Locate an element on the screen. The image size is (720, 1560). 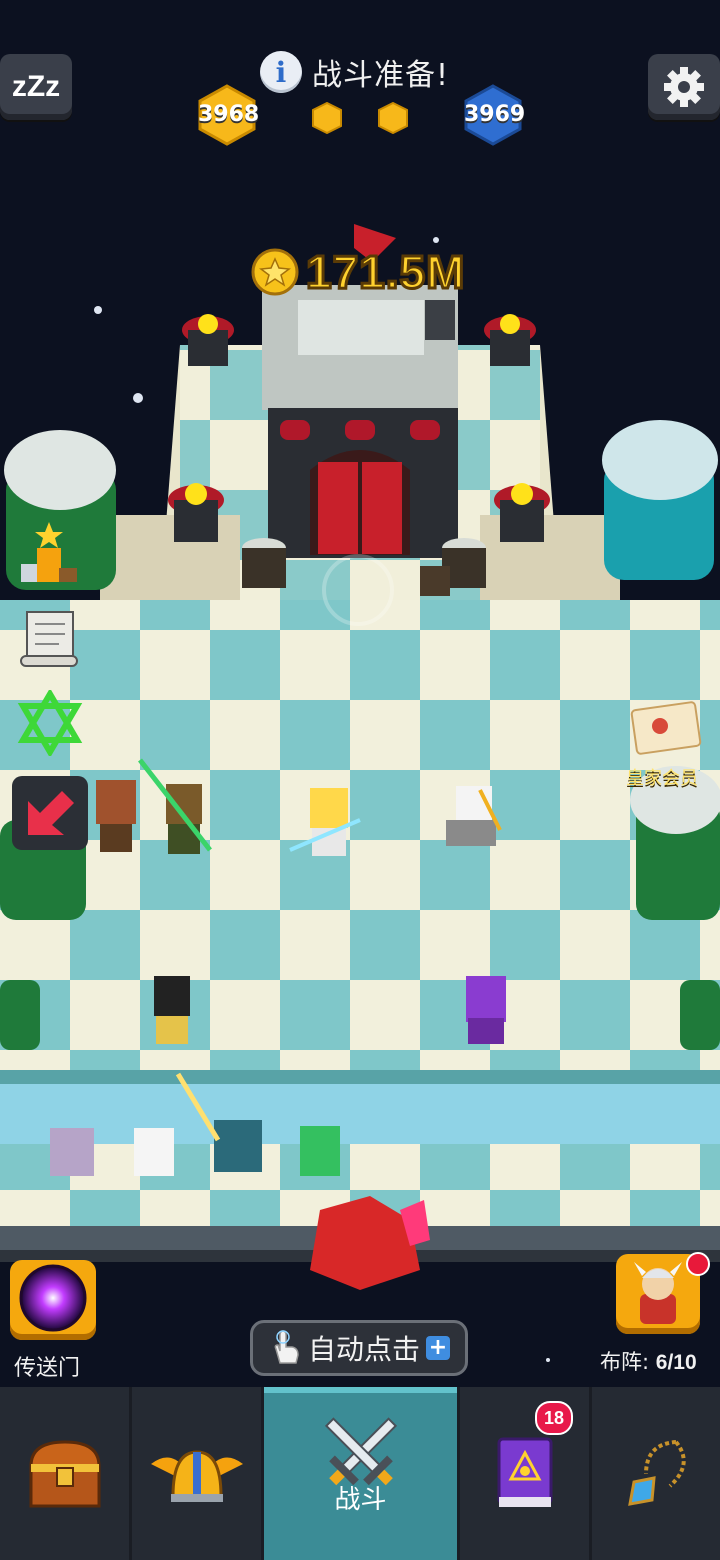
collapse-button is located at coordinates (50, 813).